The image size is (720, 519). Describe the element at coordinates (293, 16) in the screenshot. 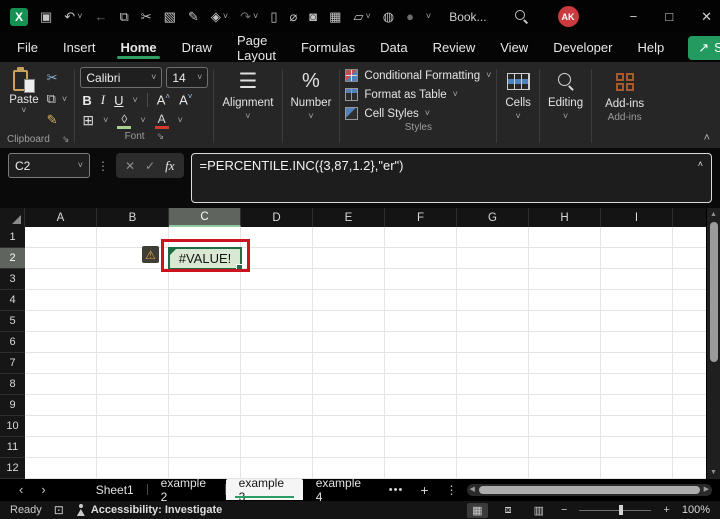

I see `pin-icon: ⌀` at that location.